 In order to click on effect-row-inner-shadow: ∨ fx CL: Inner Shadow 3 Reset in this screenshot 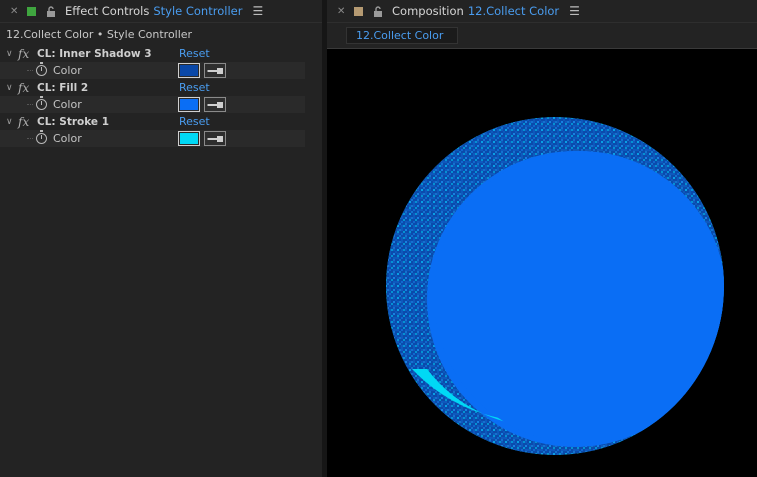, I will do `click(152, 53)`.